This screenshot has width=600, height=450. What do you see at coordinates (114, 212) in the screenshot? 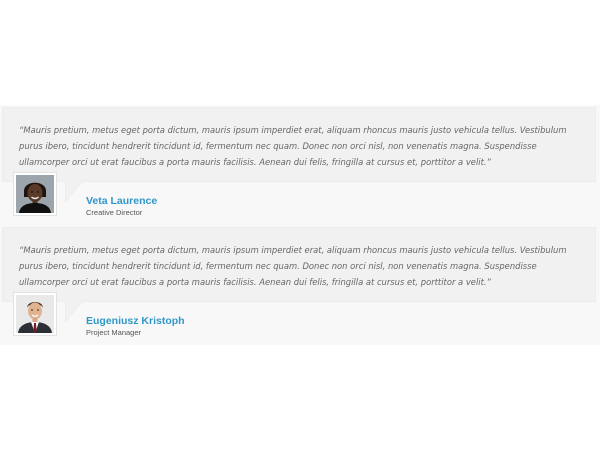
I see `author-role: Creative Director` at bounding box center [114, 212].